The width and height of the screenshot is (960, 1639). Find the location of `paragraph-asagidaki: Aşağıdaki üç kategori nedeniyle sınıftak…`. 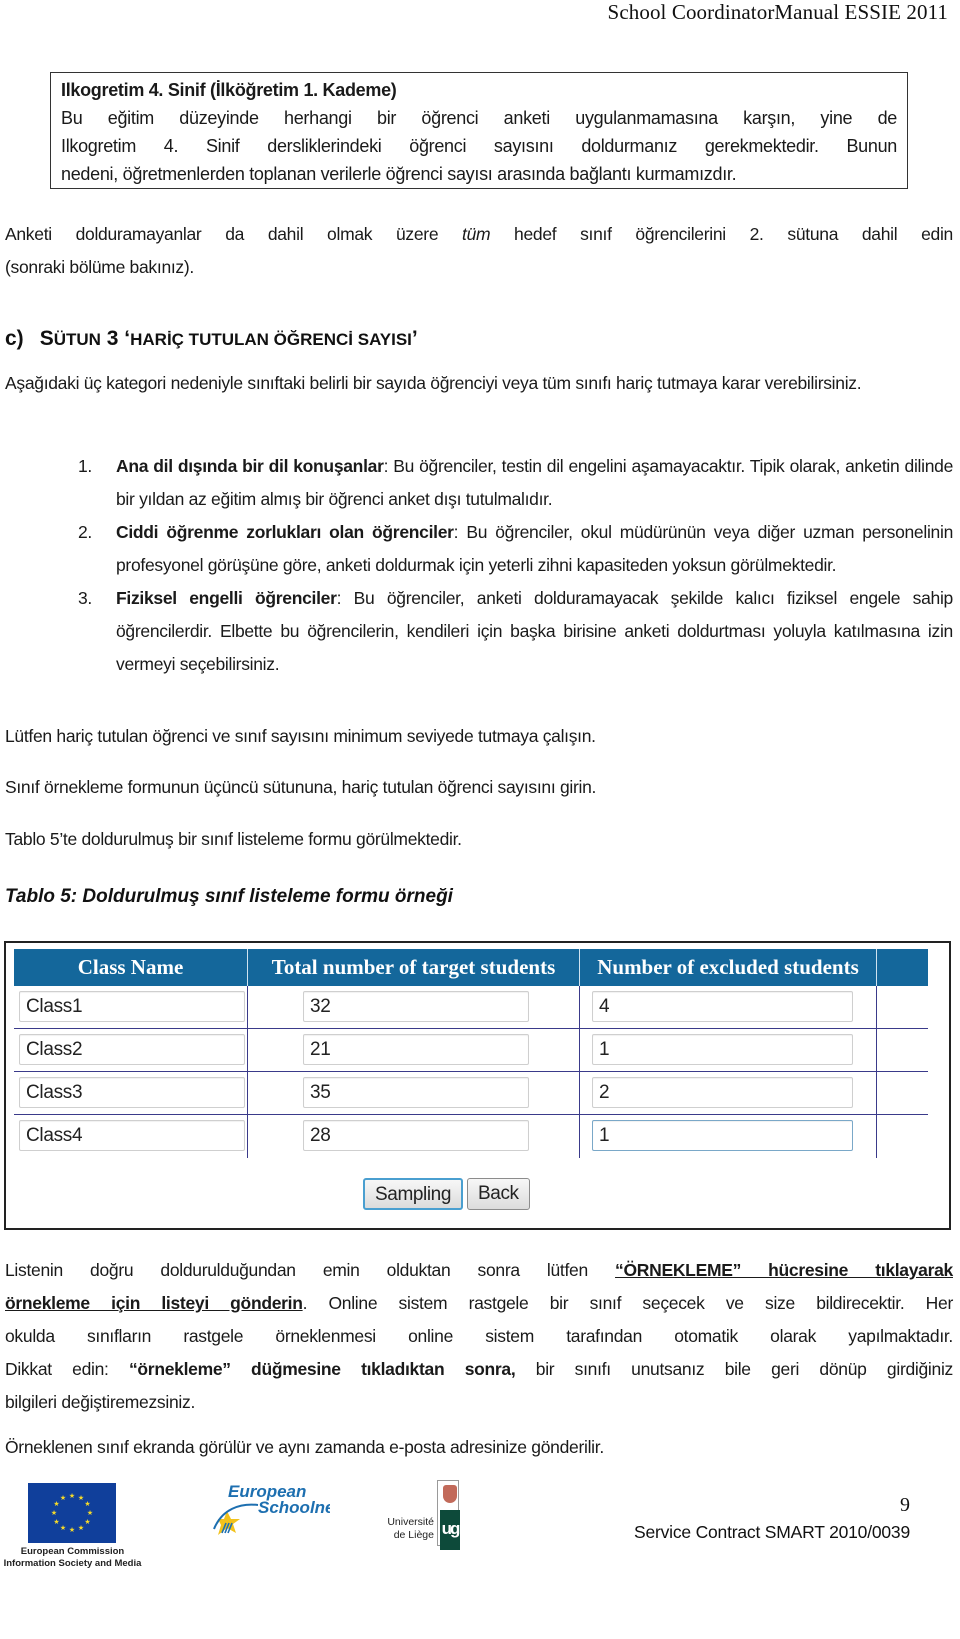

paragraph-asagidaki: Aşağıdaki üç kategori nedeniyle sınıftak… is located at coordinates (433, 383).